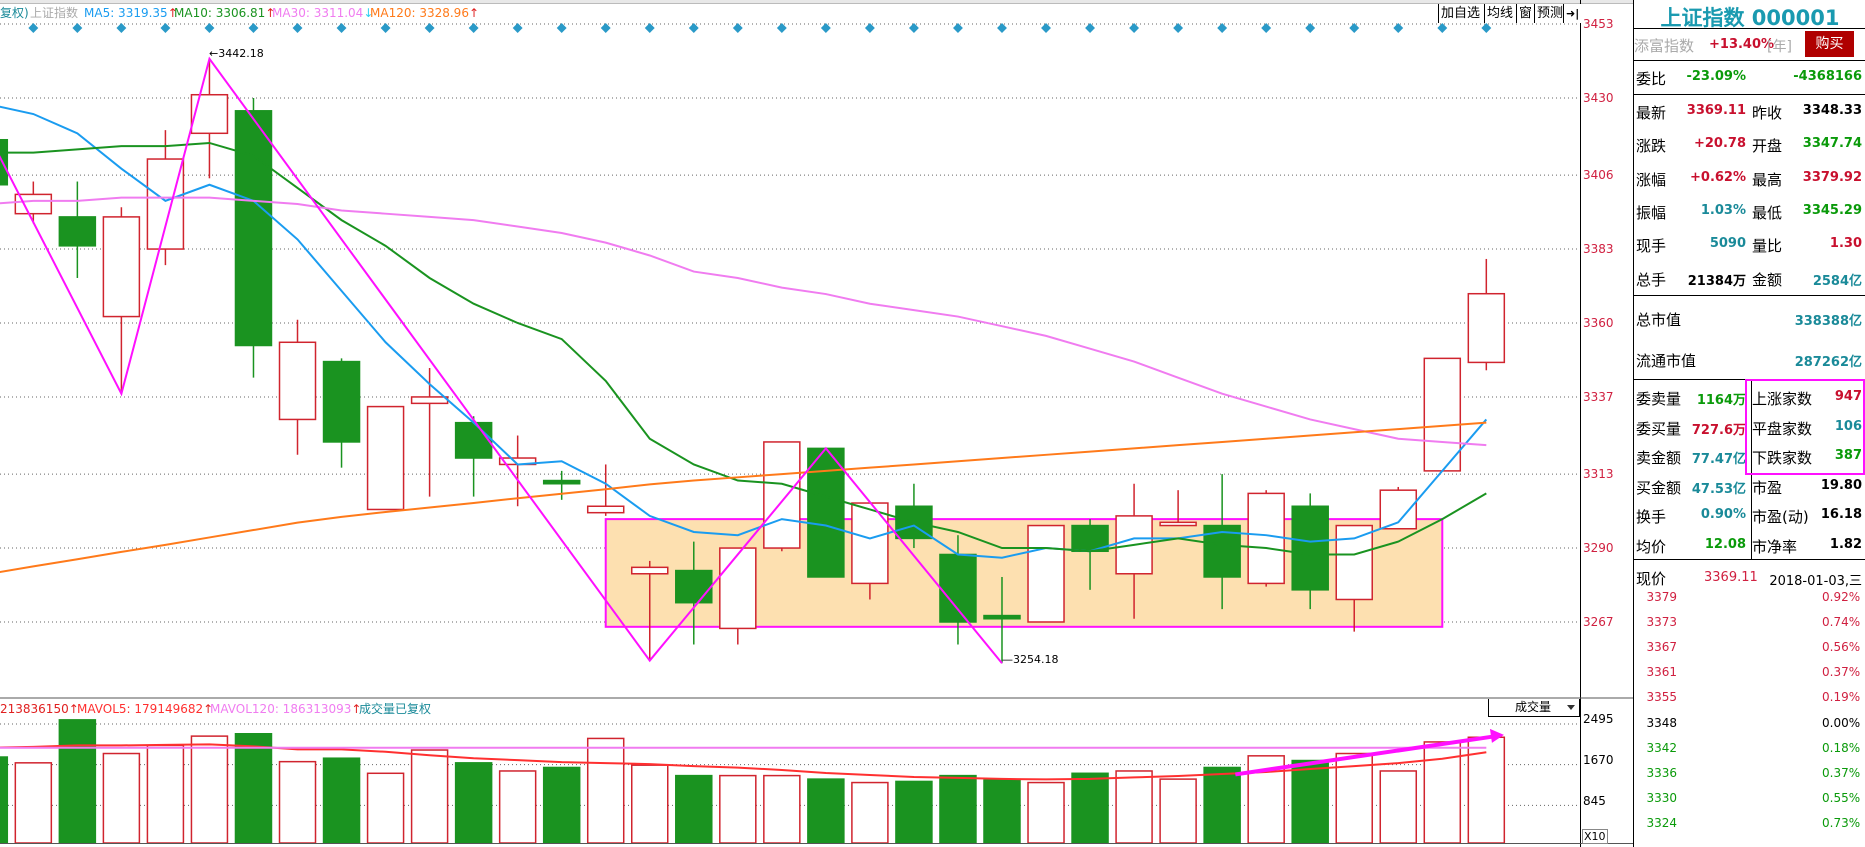 This screenshot has width=1865, height=847. Describe the element at coordinates (1572, 13) in the screenshot. I see `collapse-panel-icon: ➜|` at that location.